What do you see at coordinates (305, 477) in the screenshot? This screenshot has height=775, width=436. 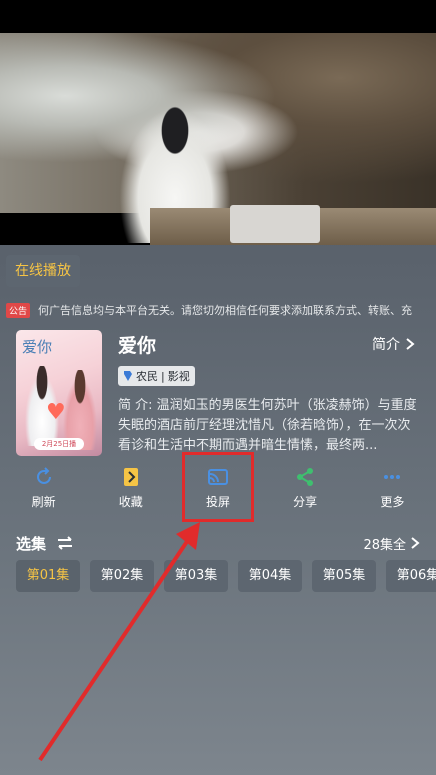 I see `share-icon` at bounding box center [305, 477].